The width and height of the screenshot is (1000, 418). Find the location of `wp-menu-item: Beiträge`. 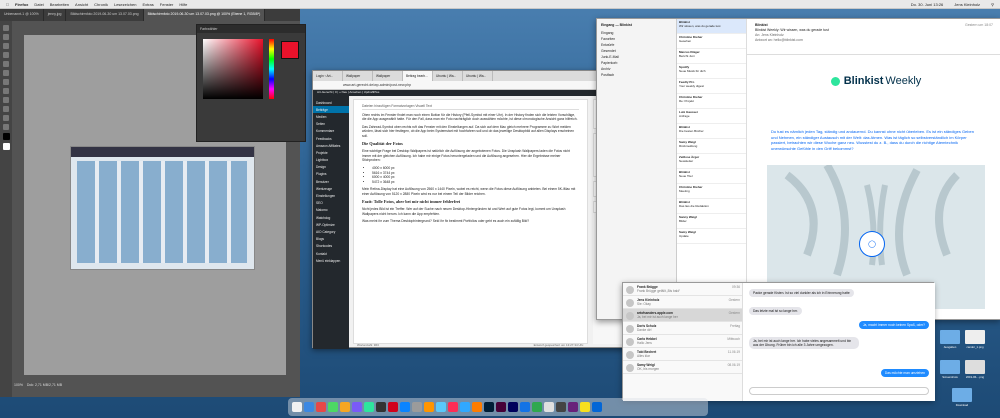

wp-menu-item: Beiträge is located at coordinates (331, 110).